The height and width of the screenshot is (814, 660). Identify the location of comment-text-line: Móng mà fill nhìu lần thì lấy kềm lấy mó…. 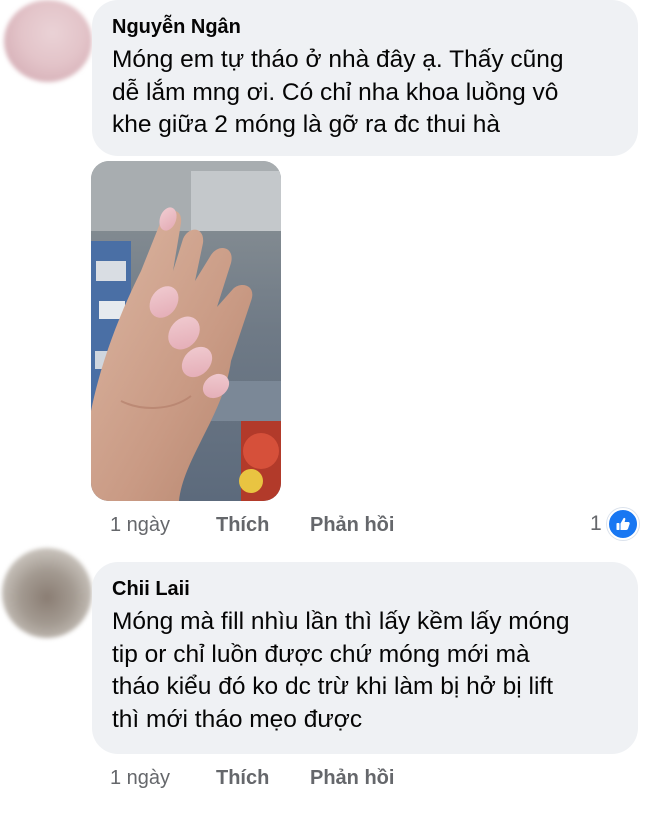
(341, 621).